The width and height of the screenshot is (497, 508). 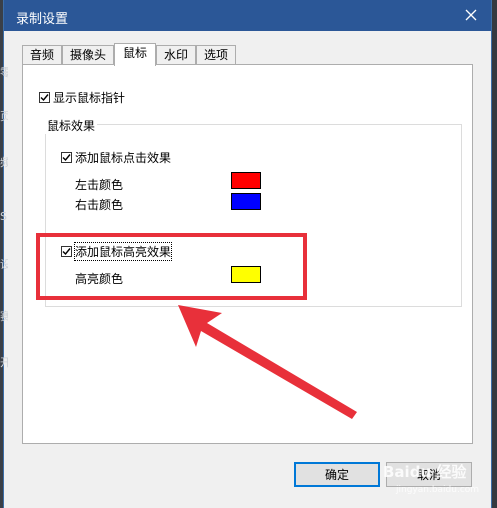 I want to click on tab-watermark: 水印, so click(x=176, y=55).